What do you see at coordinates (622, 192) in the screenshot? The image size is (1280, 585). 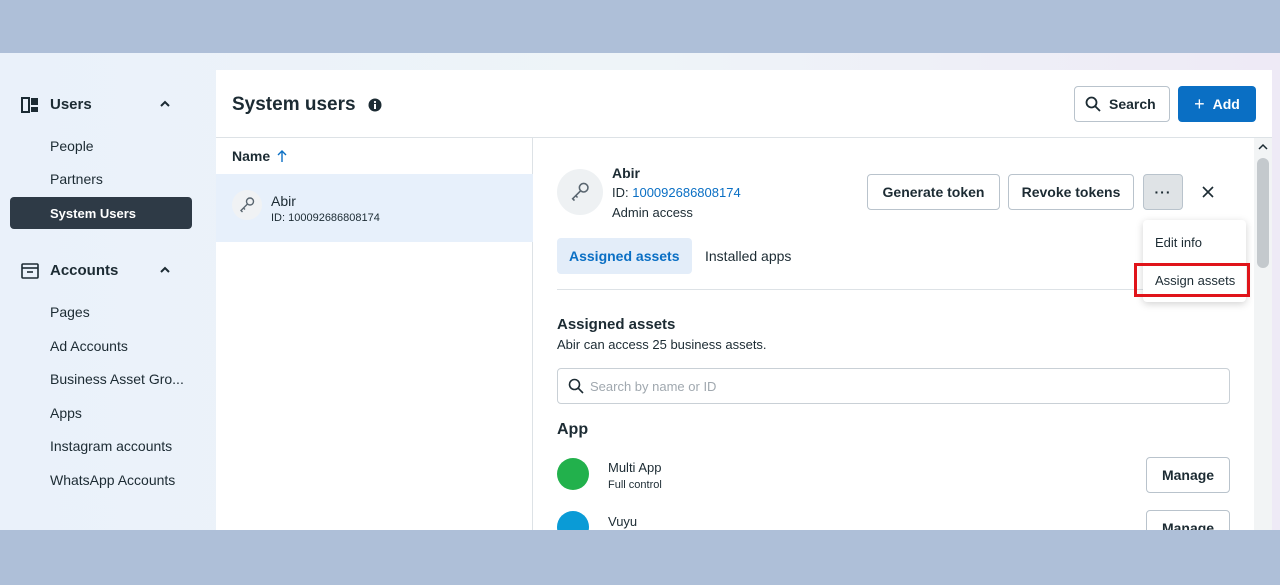 I see `user-id-prefix: ID:` at bounding box center [622, 192].